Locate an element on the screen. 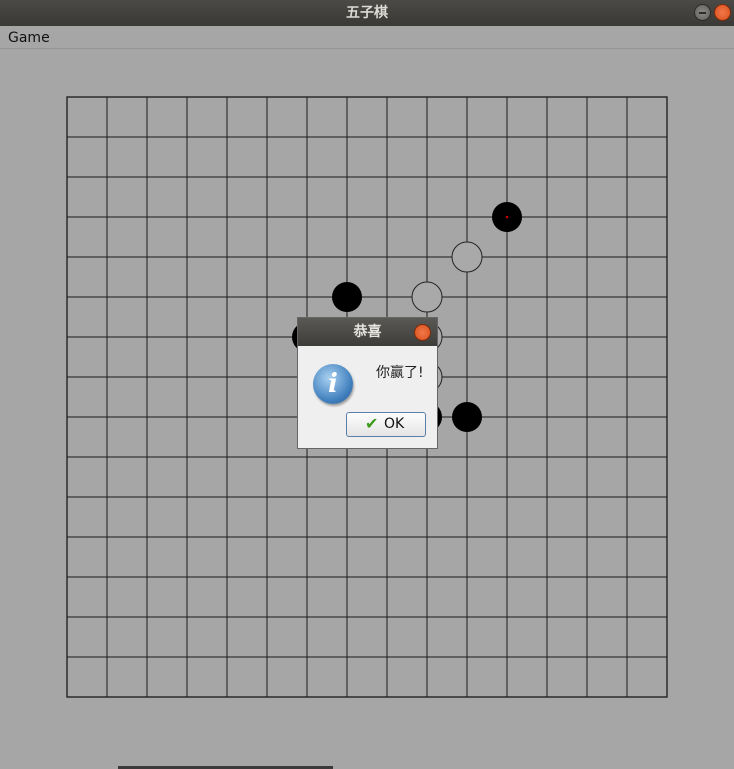  ok-button-label: OK is located at coordinates (394, 424).